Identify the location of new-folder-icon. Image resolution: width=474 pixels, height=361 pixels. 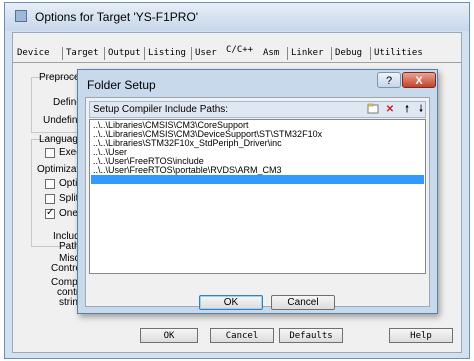
(373, 109).